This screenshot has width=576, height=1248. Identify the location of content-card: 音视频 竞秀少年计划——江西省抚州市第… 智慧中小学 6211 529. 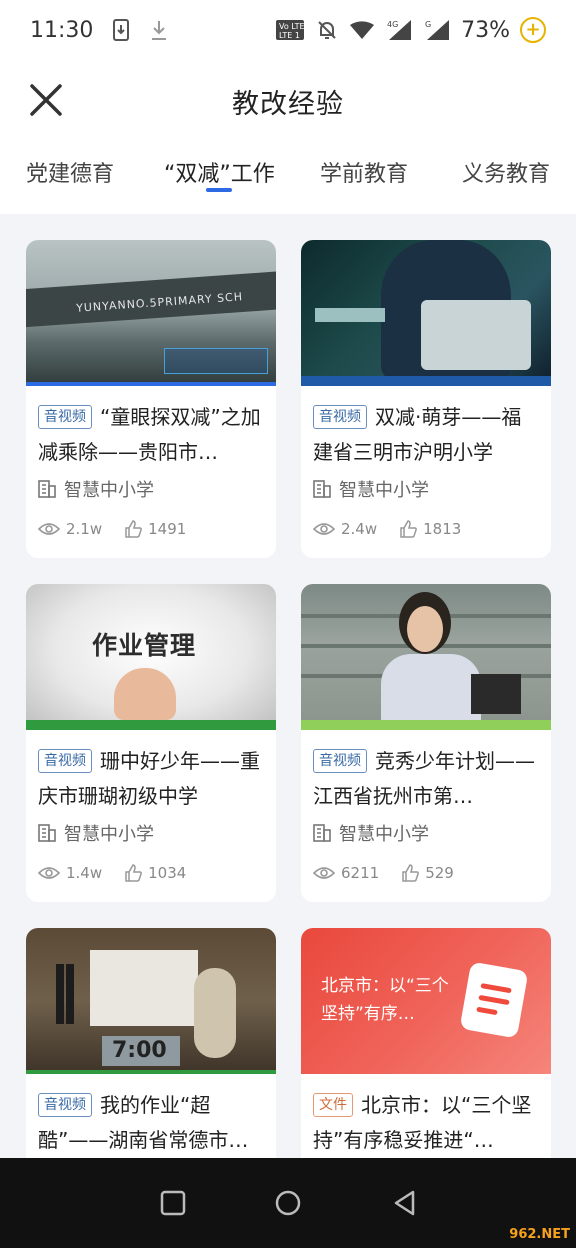
(426, 743).